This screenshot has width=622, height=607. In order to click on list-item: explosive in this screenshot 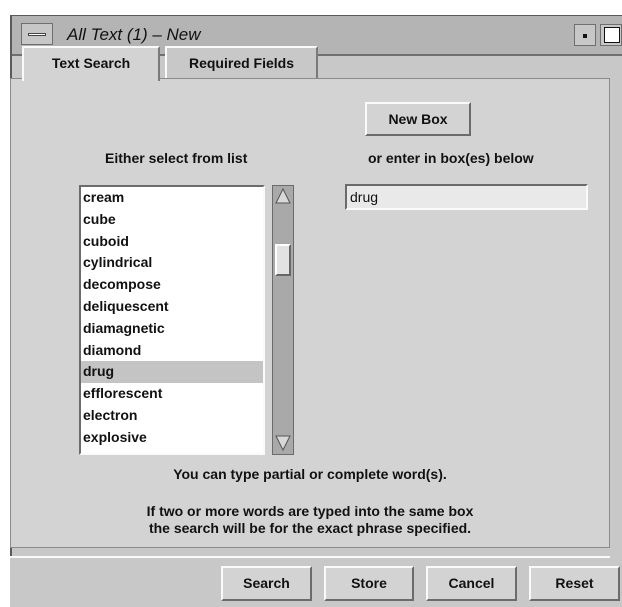, I will do `click(172, 438)`.